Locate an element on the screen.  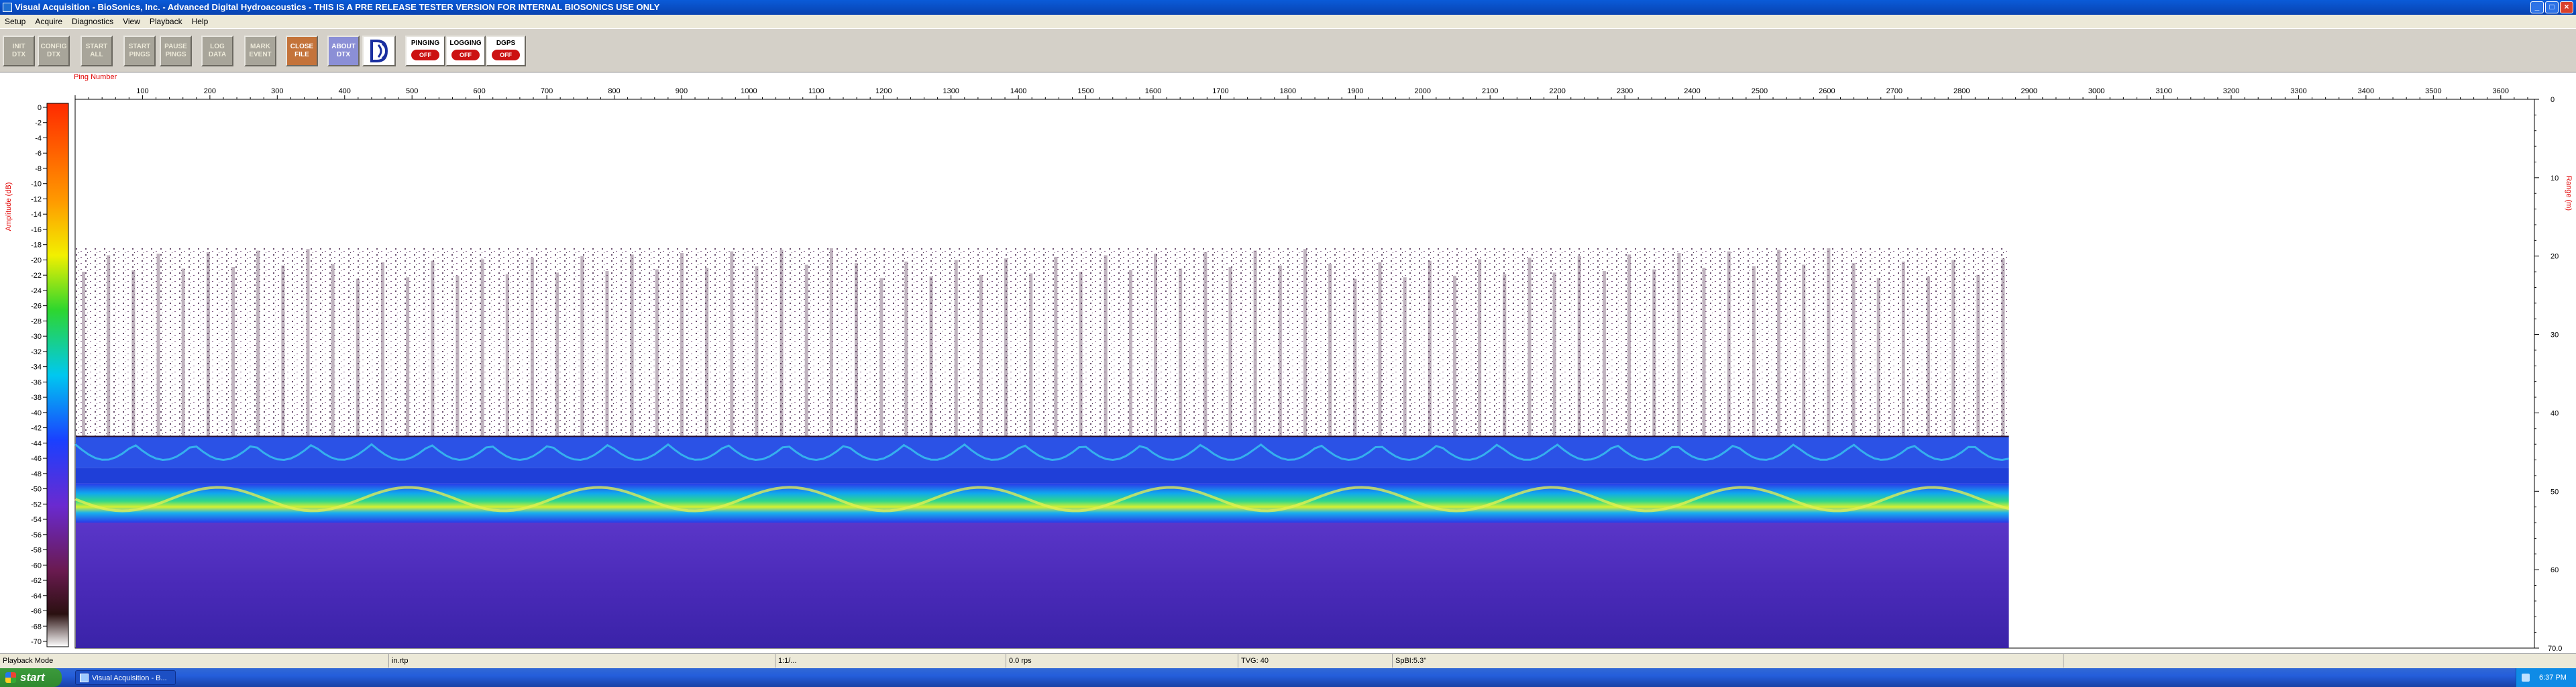
x-axis-title: Ping Number is located at coordinates (95, 77).